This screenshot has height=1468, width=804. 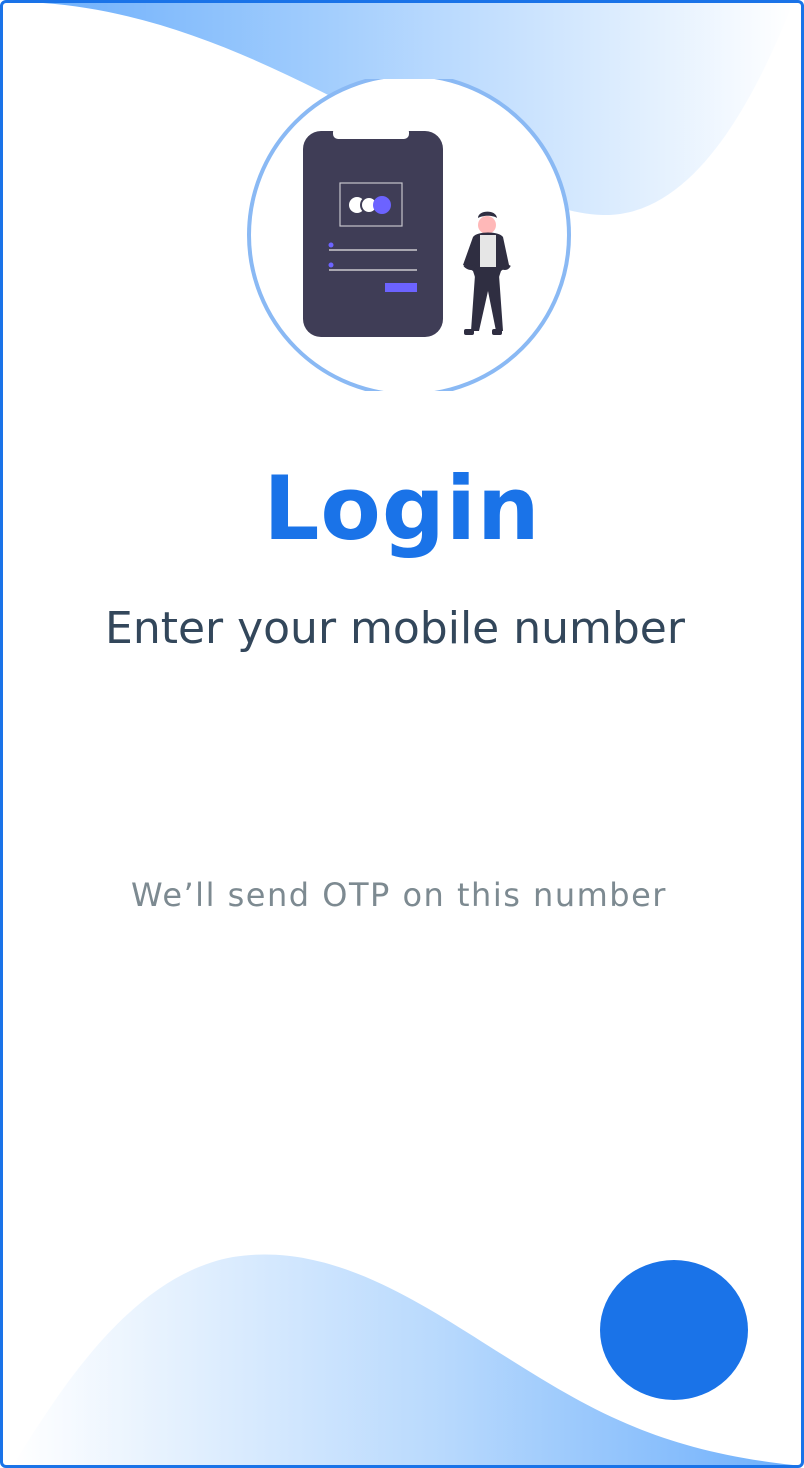 What do you see at coordinates (399, 895) in the screenshot?
I see `otp-hint-text: We’ll send OTP on this number` at bounding box center [399, 895].